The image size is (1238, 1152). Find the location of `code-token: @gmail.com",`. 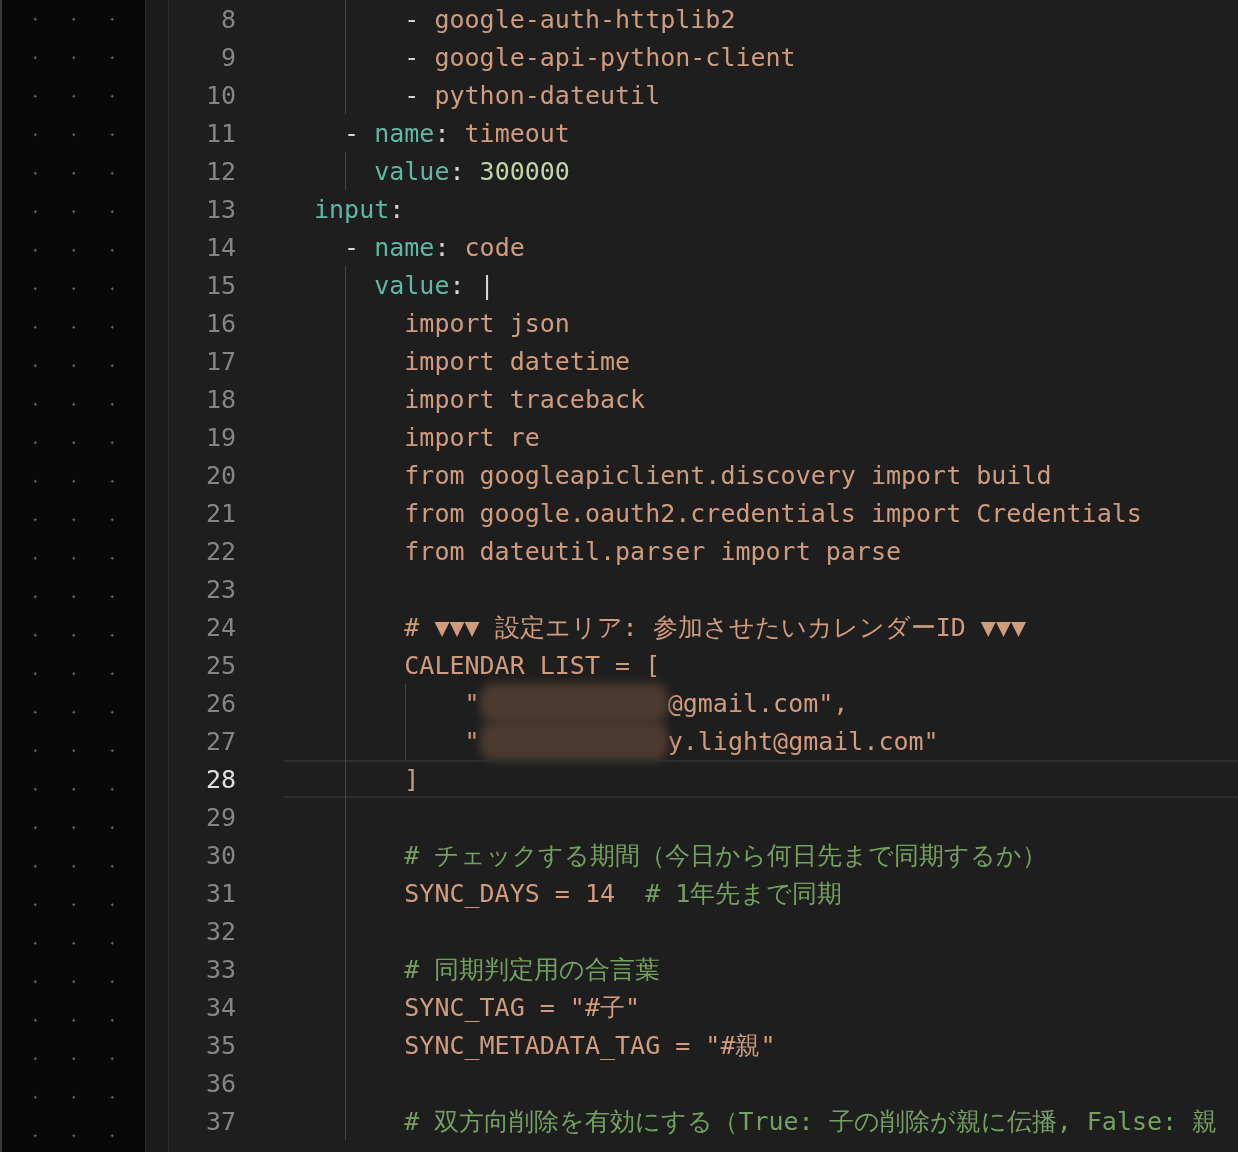

code-token: @gmail.com", is located at coordinates (758, 703).